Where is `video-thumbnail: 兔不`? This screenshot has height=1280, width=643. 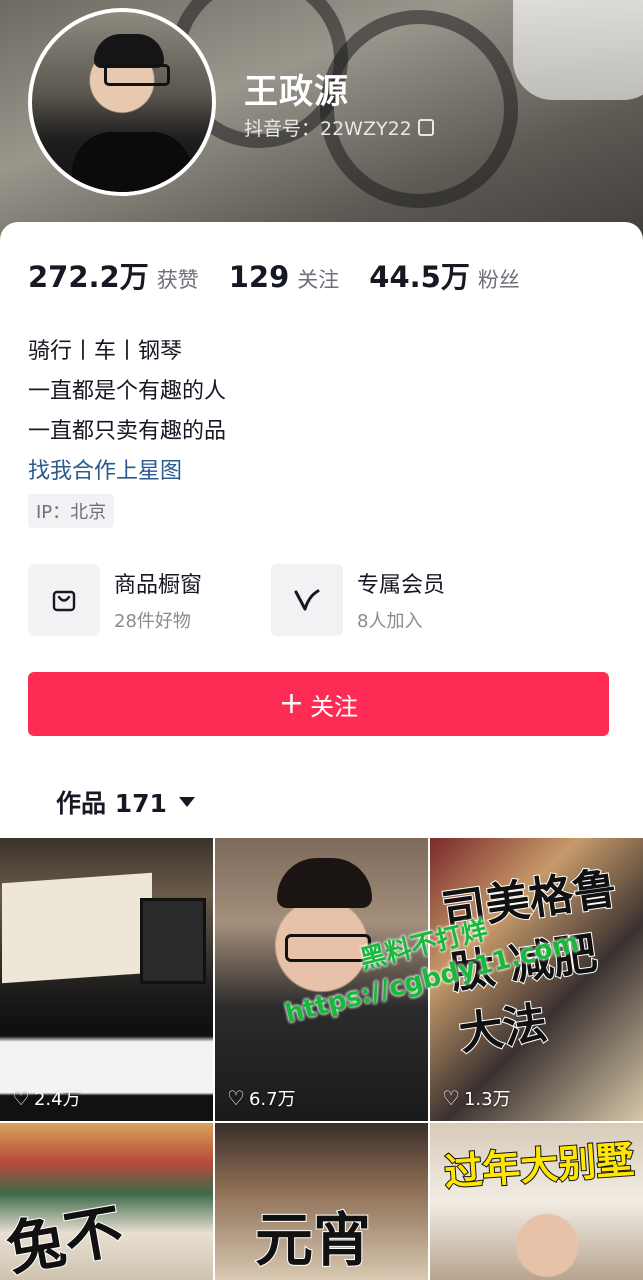
video-thumbnail: 兔不 is located at coordinates (106, 1201).